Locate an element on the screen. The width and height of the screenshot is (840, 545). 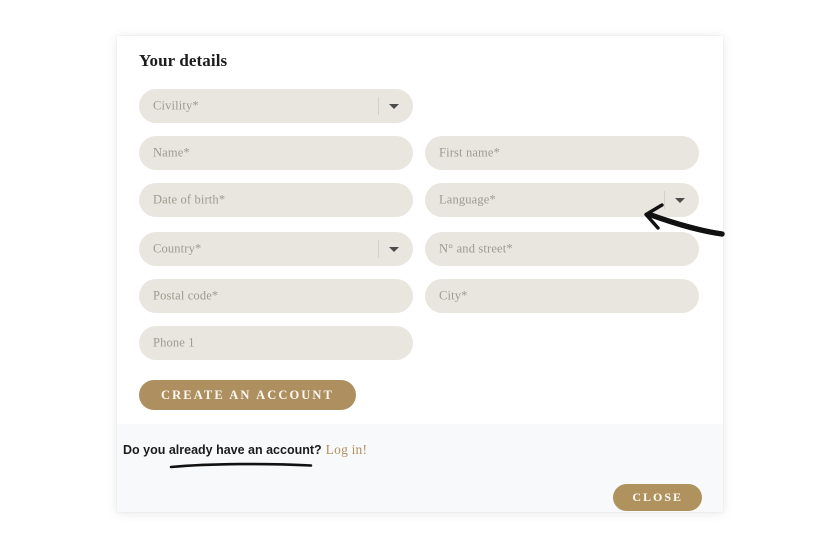
page-title: Your details is located at coordinates (183, 60).